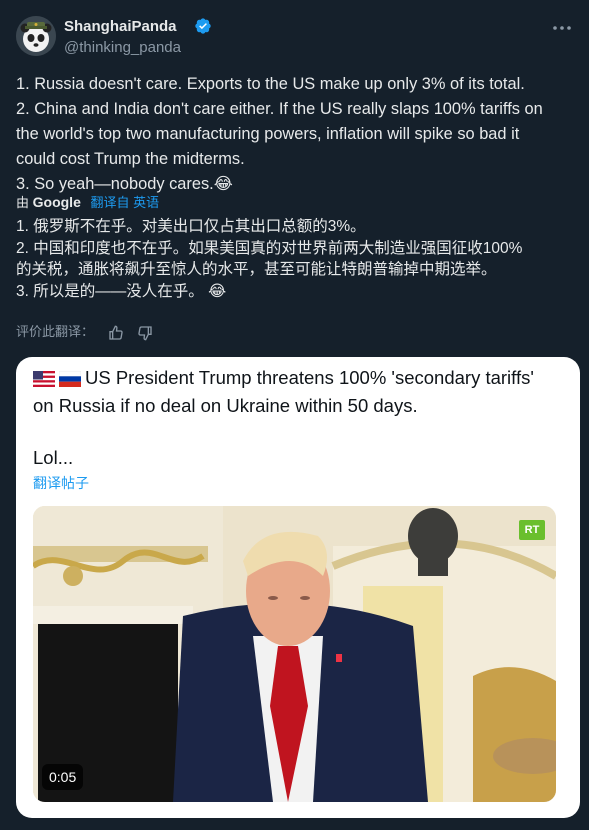 The width and height of the screenshot is (589, 830). I want to click on rate-translation-row: 评价此翻译：, so click(84, 332).